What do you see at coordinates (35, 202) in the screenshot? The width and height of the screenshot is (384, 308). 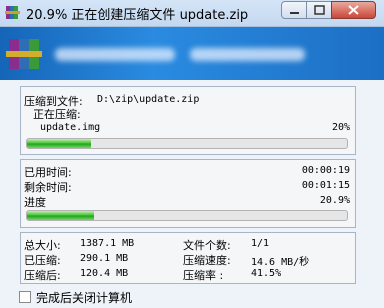 I see `progress-label: 进度` at bounding box center [35, 202].